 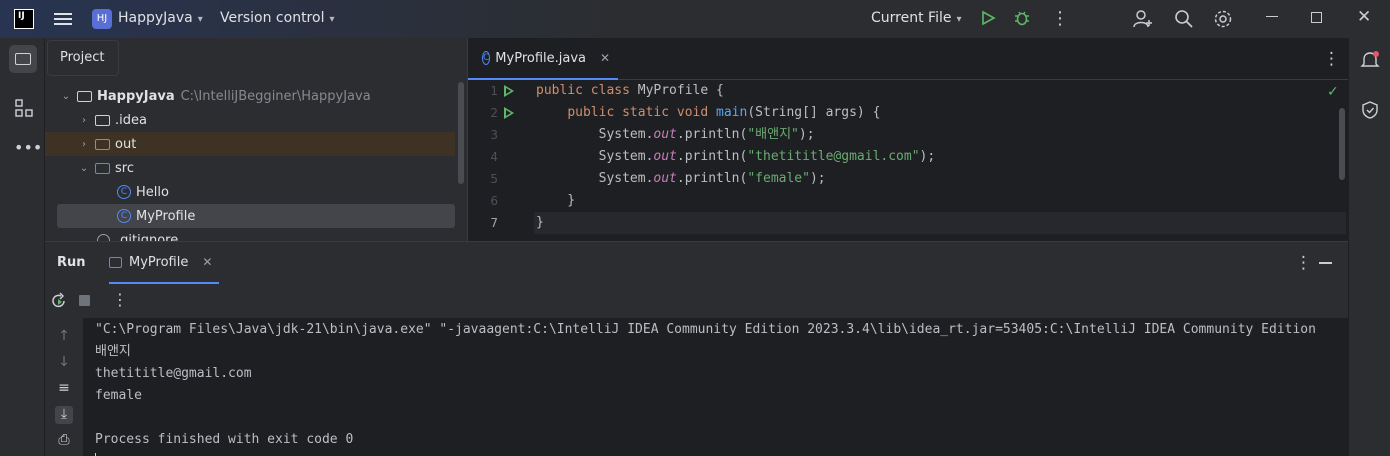 I want to click on line-number: 7, so click(x=494, y=223).